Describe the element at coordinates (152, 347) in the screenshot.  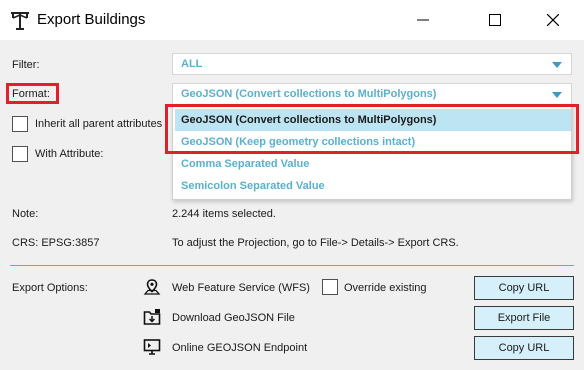
I see `monitor-icon` at that location.